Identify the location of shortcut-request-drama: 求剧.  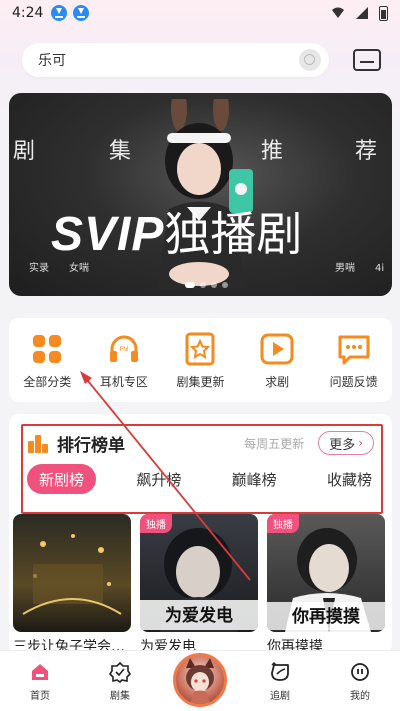
(277, 360).